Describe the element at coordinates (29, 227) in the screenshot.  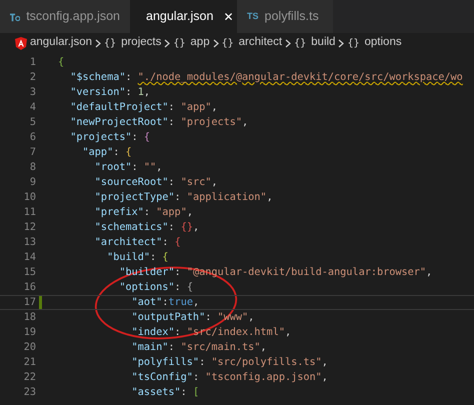
I see `line-number: 12` at that location.